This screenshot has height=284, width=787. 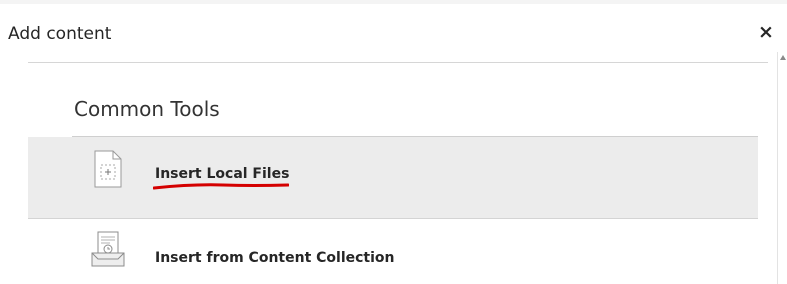 I want to click on header-divider, so click(x=398, y=62).